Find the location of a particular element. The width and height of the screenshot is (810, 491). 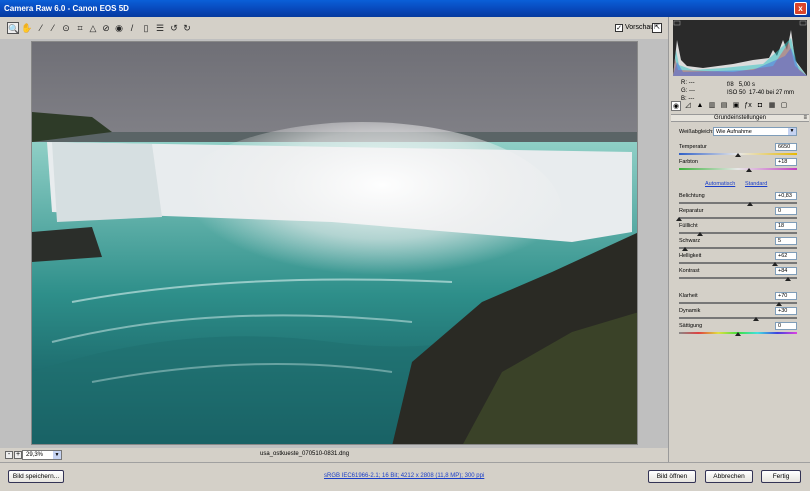

slider-value-input: 6650 is located at coordinates (786, 147).